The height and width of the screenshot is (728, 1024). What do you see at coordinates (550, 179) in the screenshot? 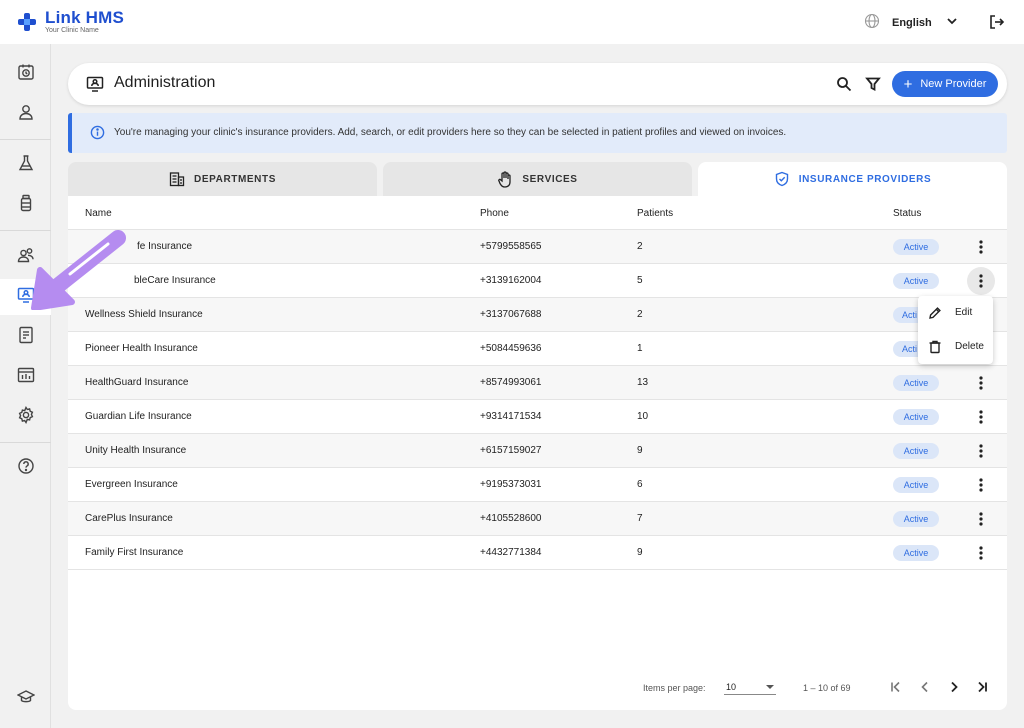
I see `tab-services-label: SERVICES` at bounding box center [550, 179].